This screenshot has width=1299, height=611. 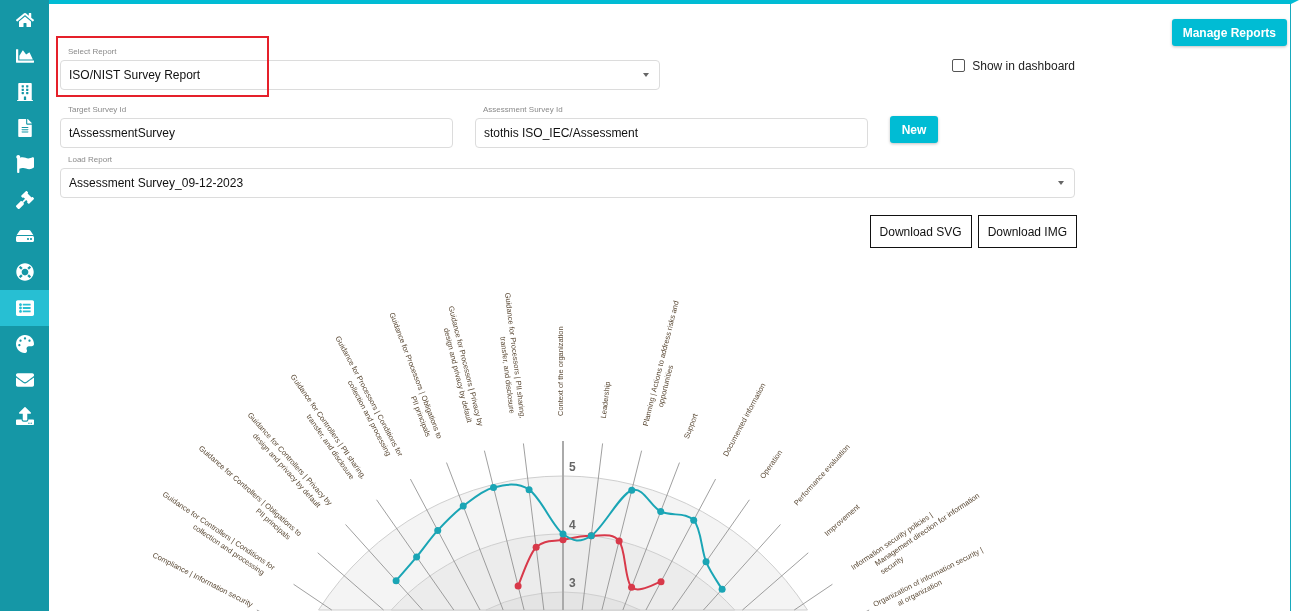 What do you see at coordinates (567, 183) in the screenshot?
I see `select-field: Assessment Survey_09-12-2023` at bounding box center [567, 183].